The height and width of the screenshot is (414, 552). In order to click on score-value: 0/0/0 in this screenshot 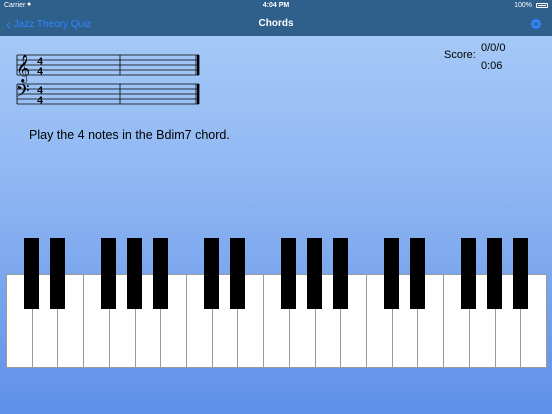, I will do `click(493, 48)`.